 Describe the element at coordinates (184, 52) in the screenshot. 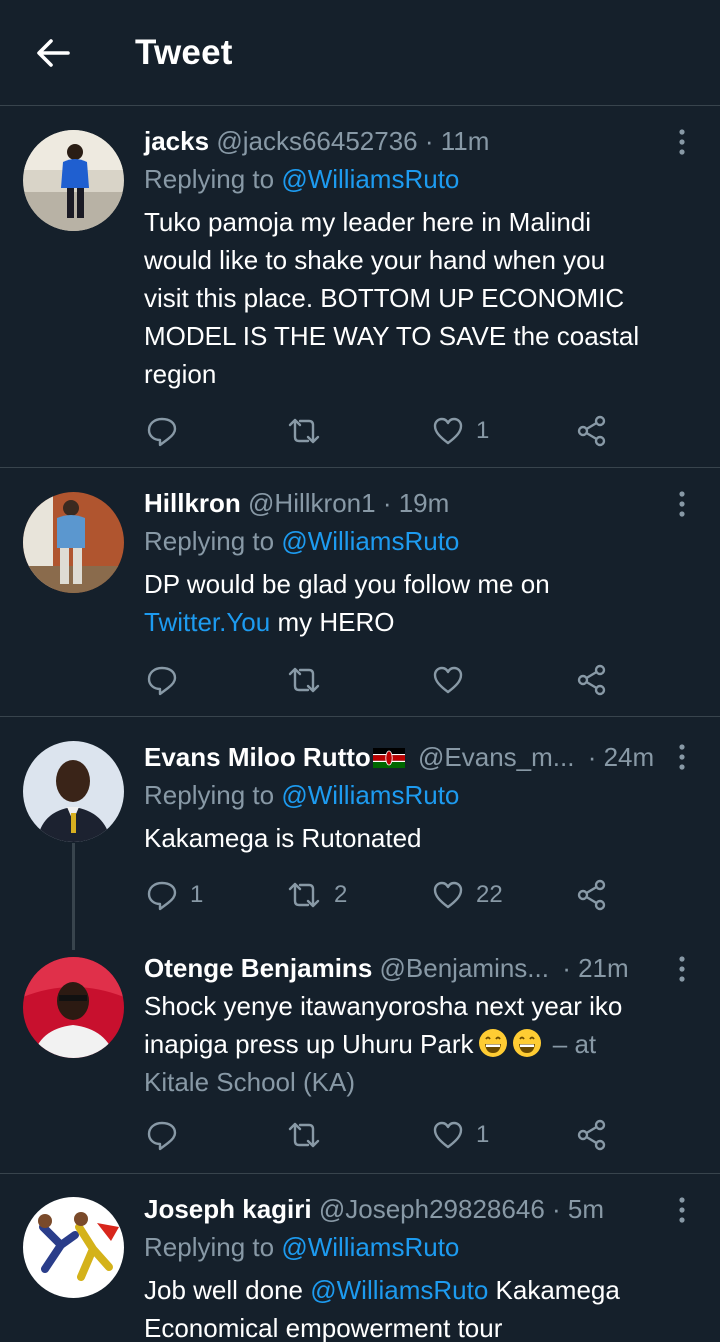

I see `page-title: Tweet` at that location.